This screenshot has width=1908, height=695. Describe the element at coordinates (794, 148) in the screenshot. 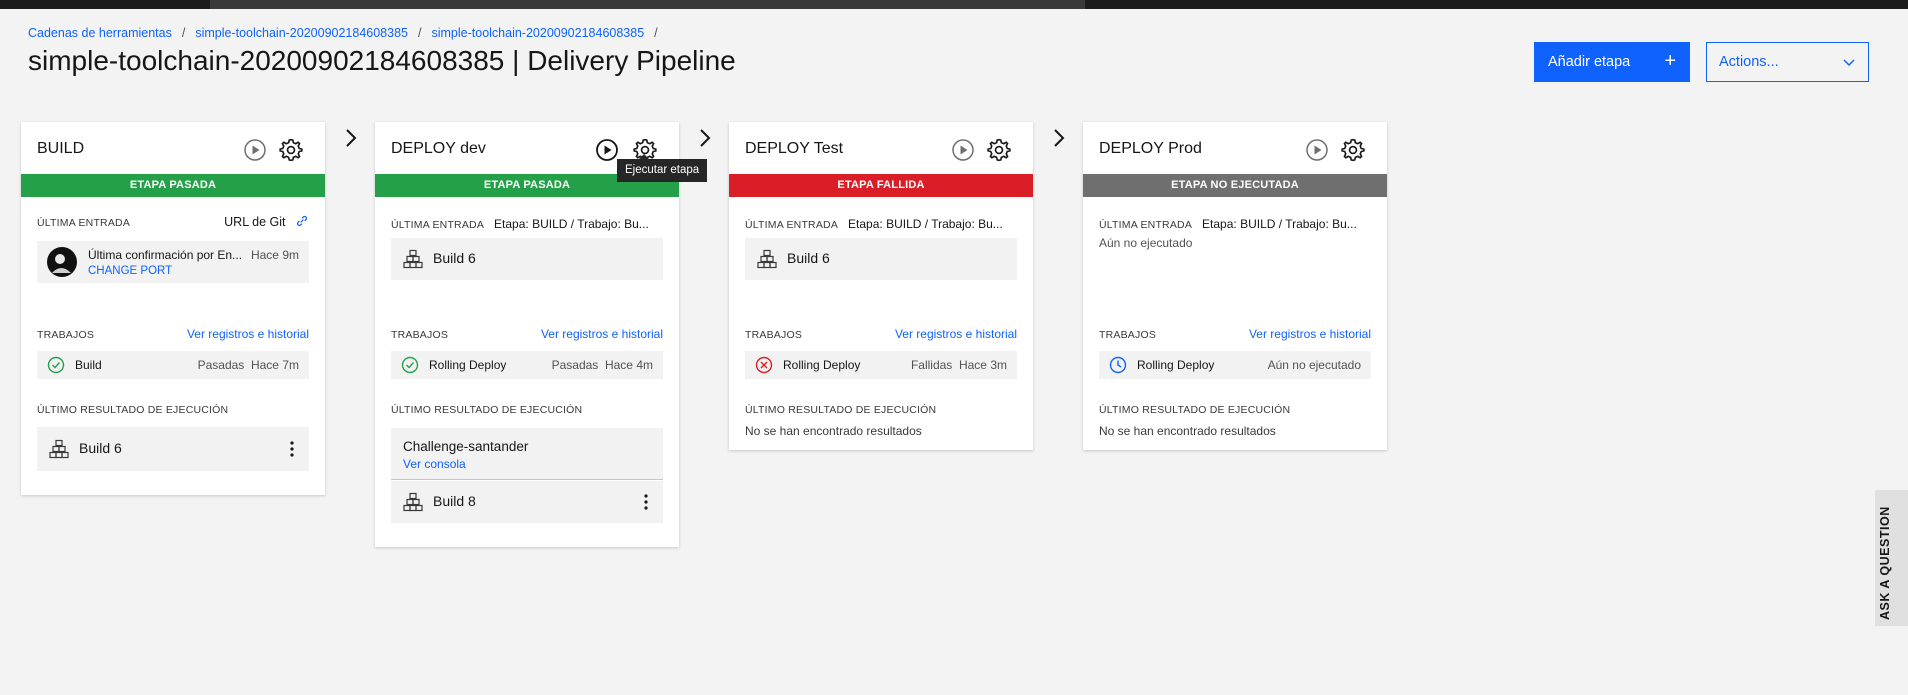

I see `stage-title: DEPLOY Test` at that location.